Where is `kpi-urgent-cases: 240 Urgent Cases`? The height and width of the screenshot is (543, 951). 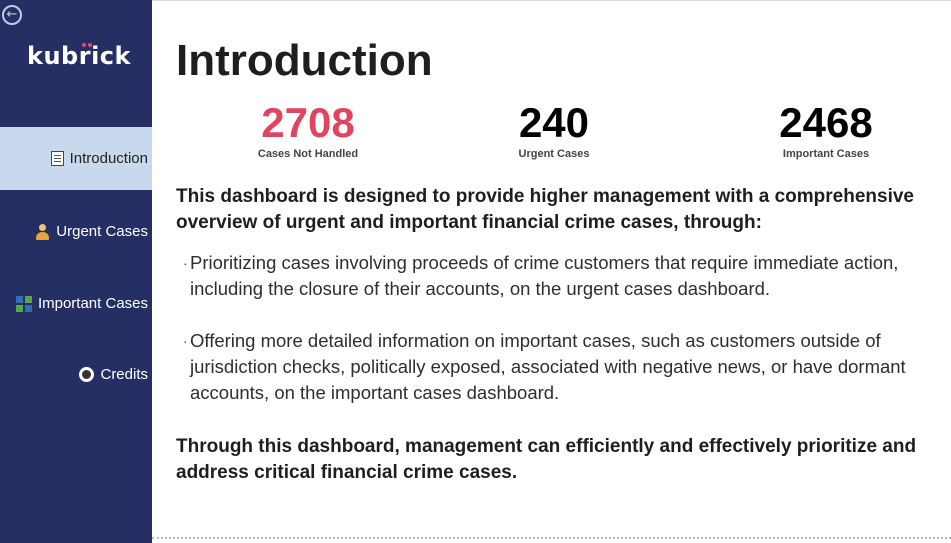
kpi-urgent-cases: 240 Urgent Cases is located at coordinates (554, 130).